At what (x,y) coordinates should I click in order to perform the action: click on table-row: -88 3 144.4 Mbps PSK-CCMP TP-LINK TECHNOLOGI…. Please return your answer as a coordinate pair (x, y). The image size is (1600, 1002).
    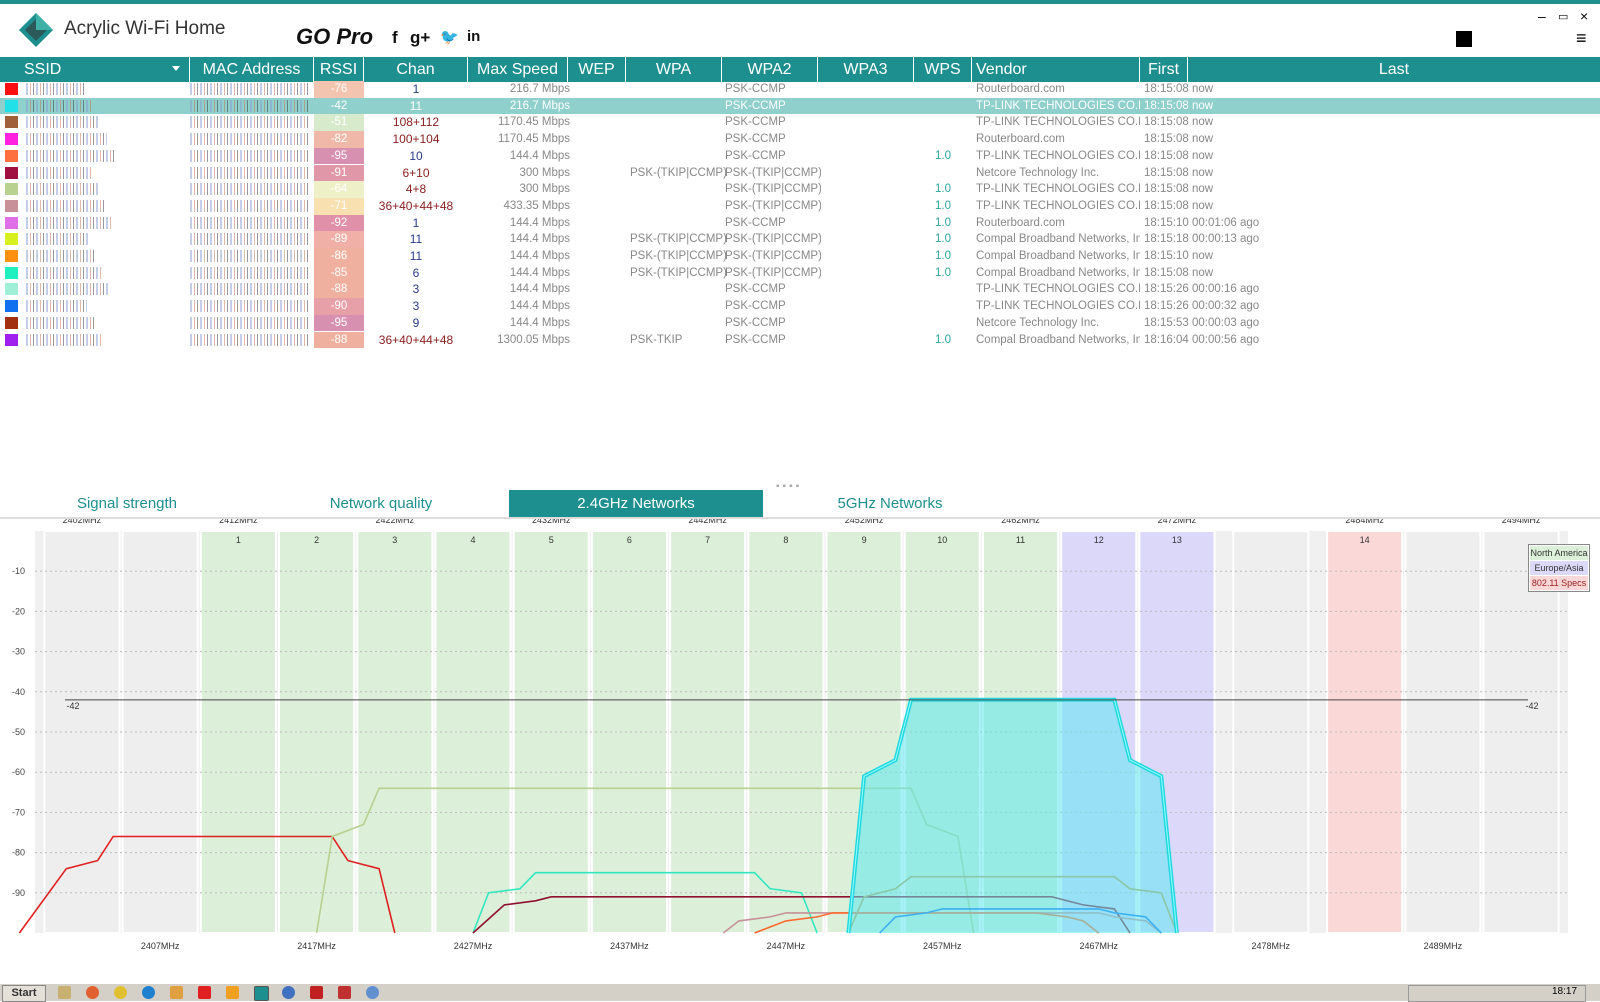
    Looking at the image, I should click on (800, 290).